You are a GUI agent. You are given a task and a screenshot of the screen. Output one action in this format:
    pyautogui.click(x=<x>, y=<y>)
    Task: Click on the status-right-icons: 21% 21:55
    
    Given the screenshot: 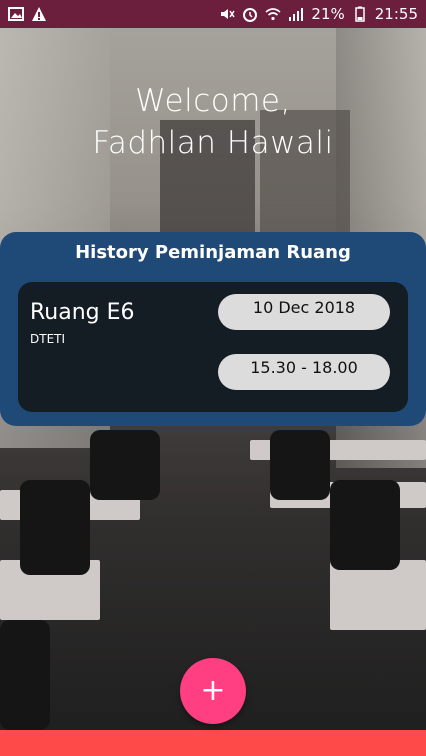 What is the action you would take?
    pyautogui.click(x=318, y=14)
    